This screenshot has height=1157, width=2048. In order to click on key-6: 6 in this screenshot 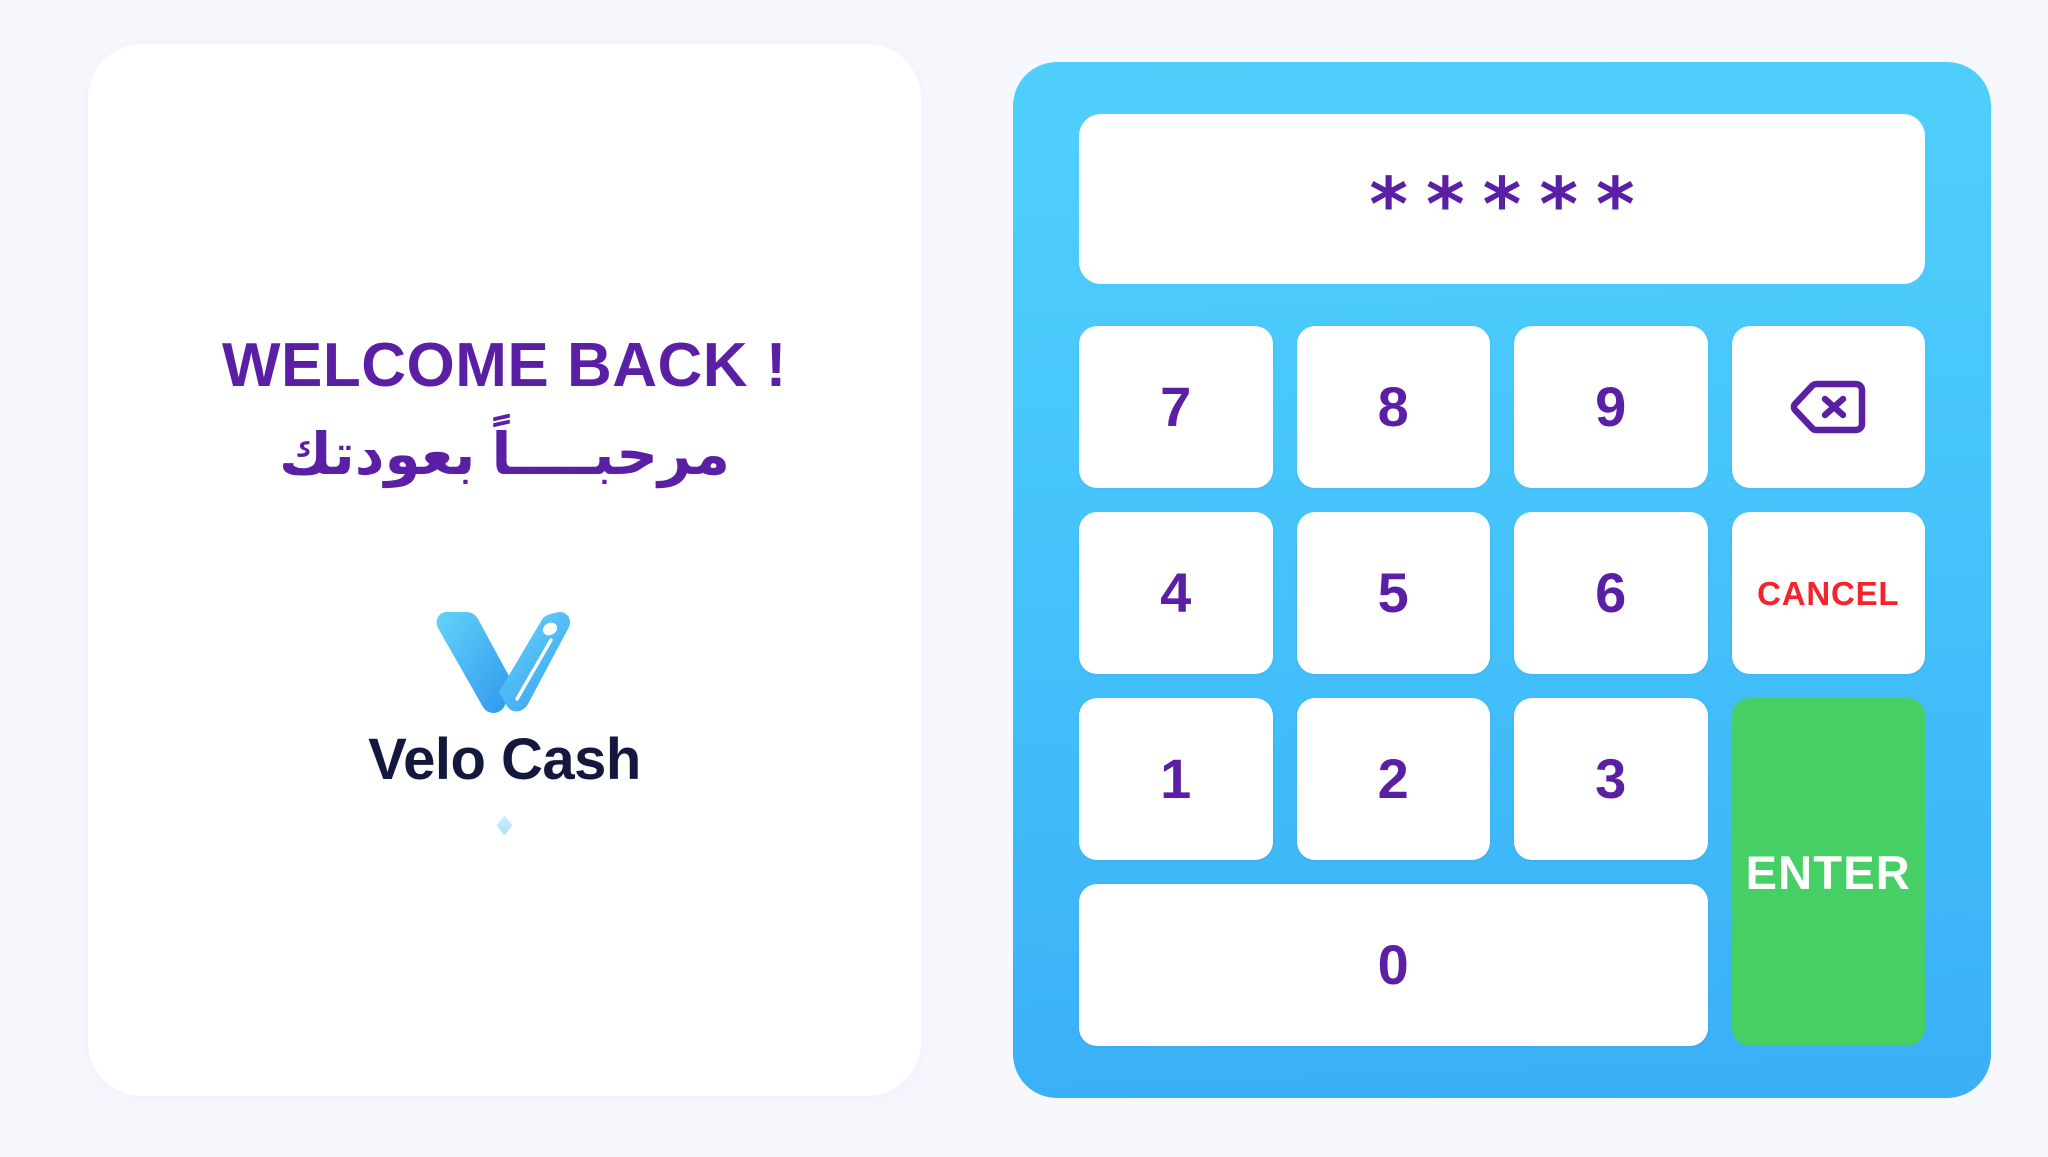, I will do `click(1611, 593)`.